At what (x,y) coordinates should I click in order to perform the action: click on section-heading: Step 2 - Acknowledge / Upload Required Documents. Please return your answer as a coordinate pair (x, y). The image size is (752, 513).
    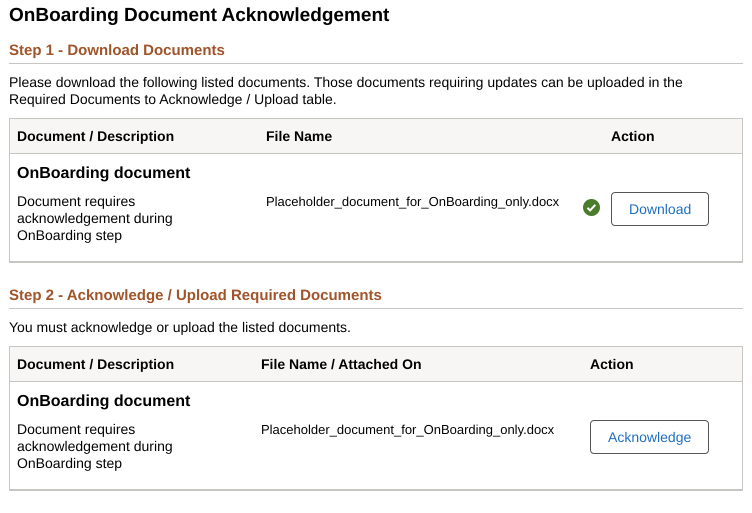
    Looking at the image, I should click on (196, 296).